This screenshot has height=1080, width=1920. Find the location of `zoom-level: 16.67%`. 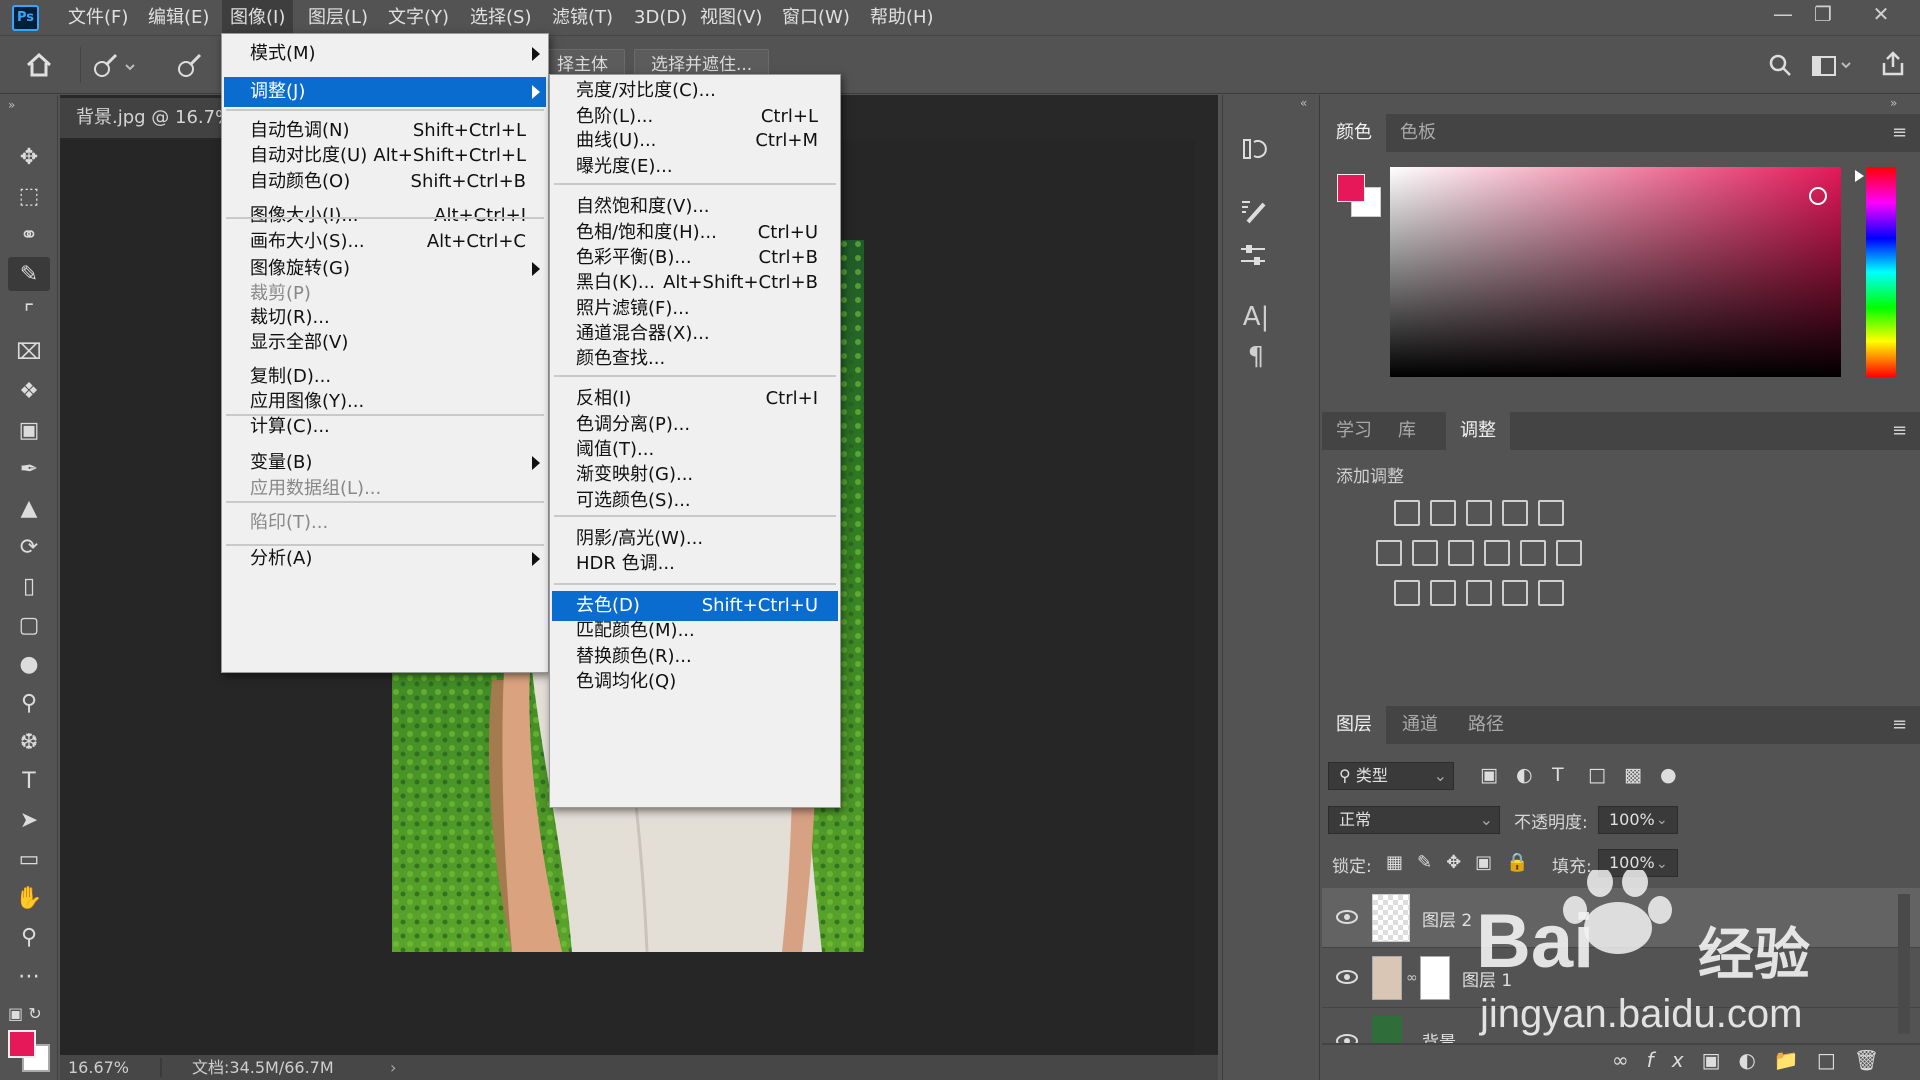

zoom-level: 16.67% is located at coordinates (98, 1067).